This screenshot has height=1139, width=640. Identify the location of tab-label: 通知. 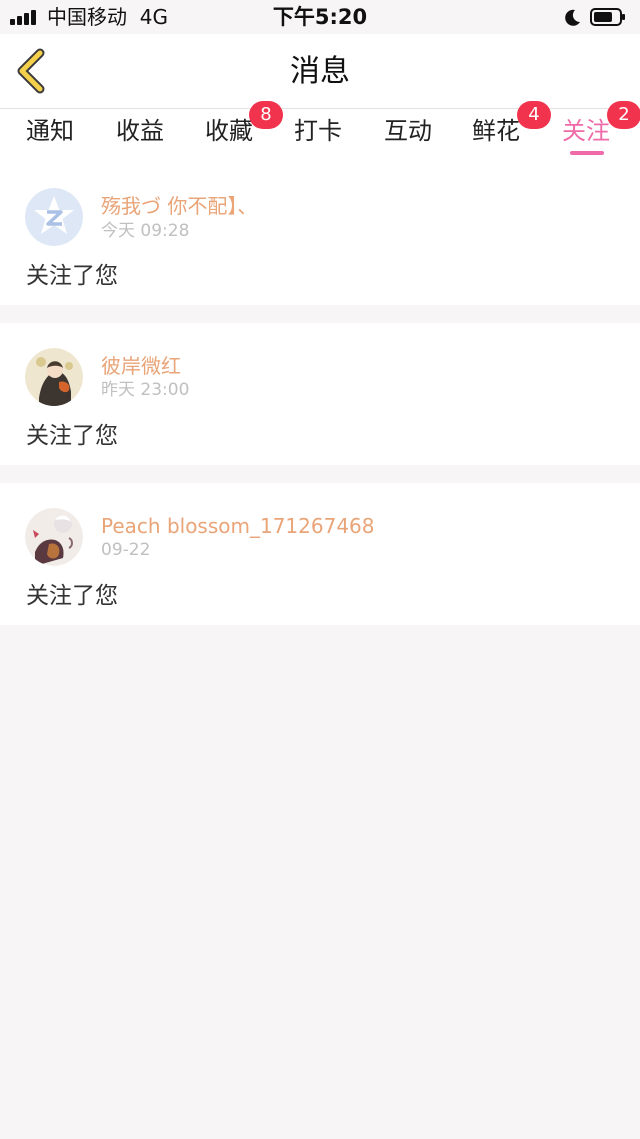
(50, 131).